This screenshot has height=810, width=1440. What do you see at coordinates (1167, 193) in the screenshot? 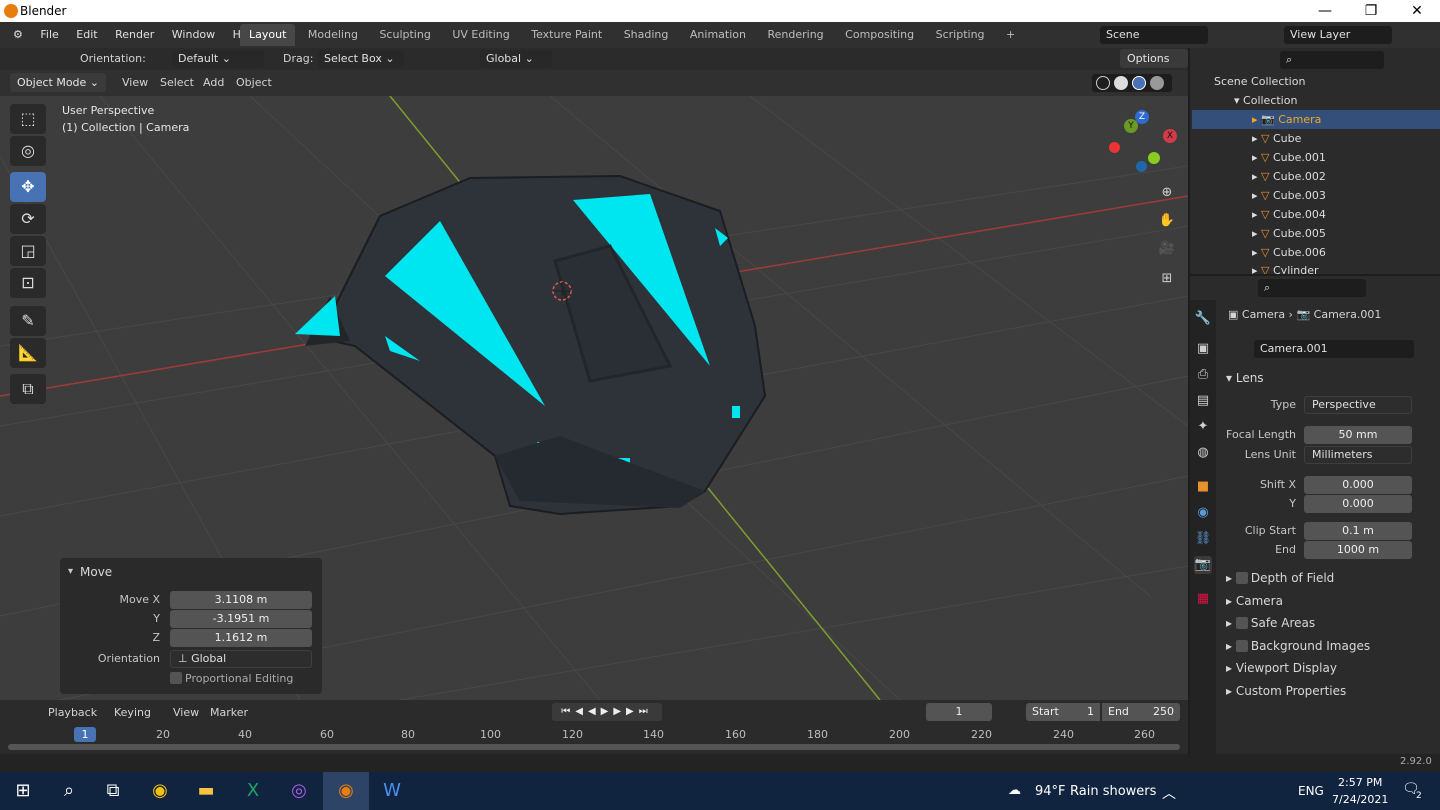
I see `zoom-icon: ⊕` at bounding box center [1167, 193].